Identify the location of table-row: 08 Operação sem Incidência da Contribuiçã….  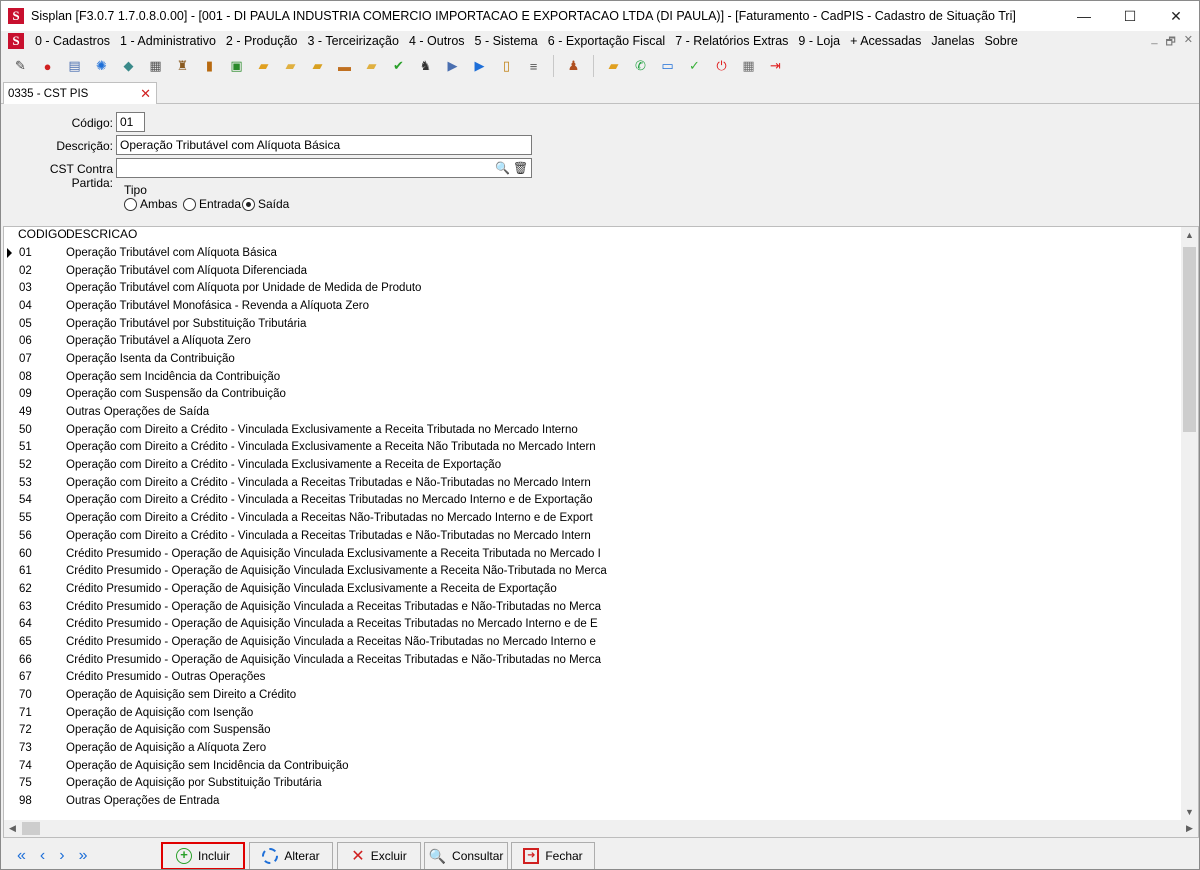
(593, 377).